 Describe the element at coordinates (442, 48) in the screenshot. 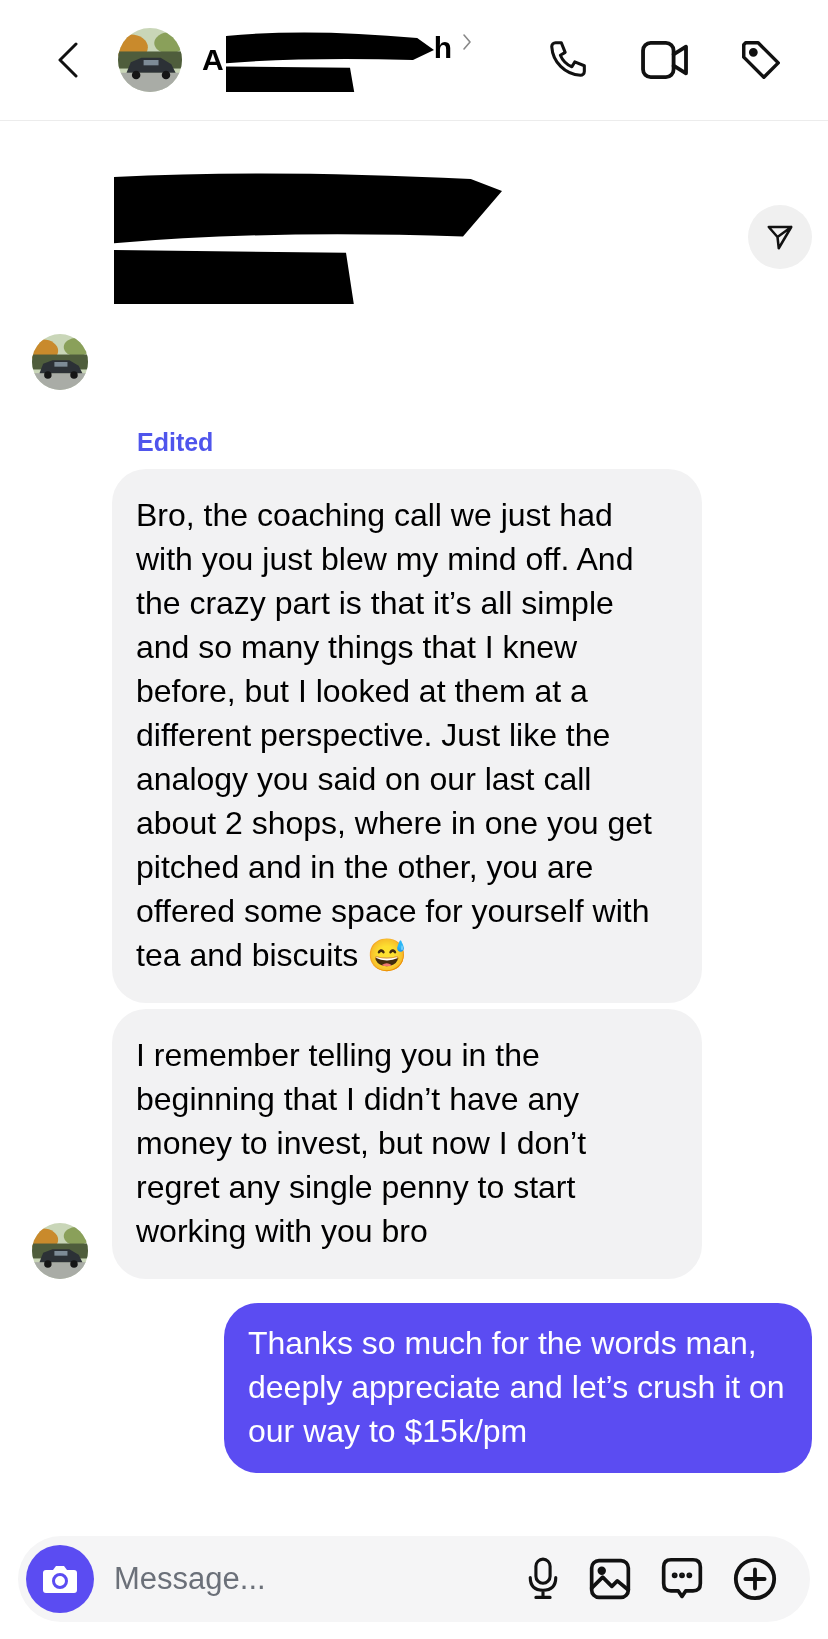

I see `contact-name: h` at that location.